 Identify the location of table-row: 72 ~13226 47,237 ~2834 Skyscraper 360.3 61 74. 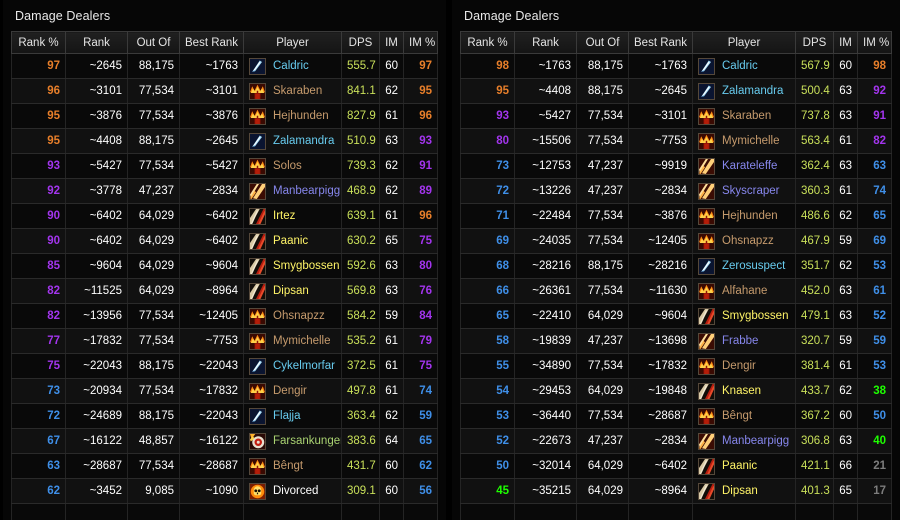
(676, 191).